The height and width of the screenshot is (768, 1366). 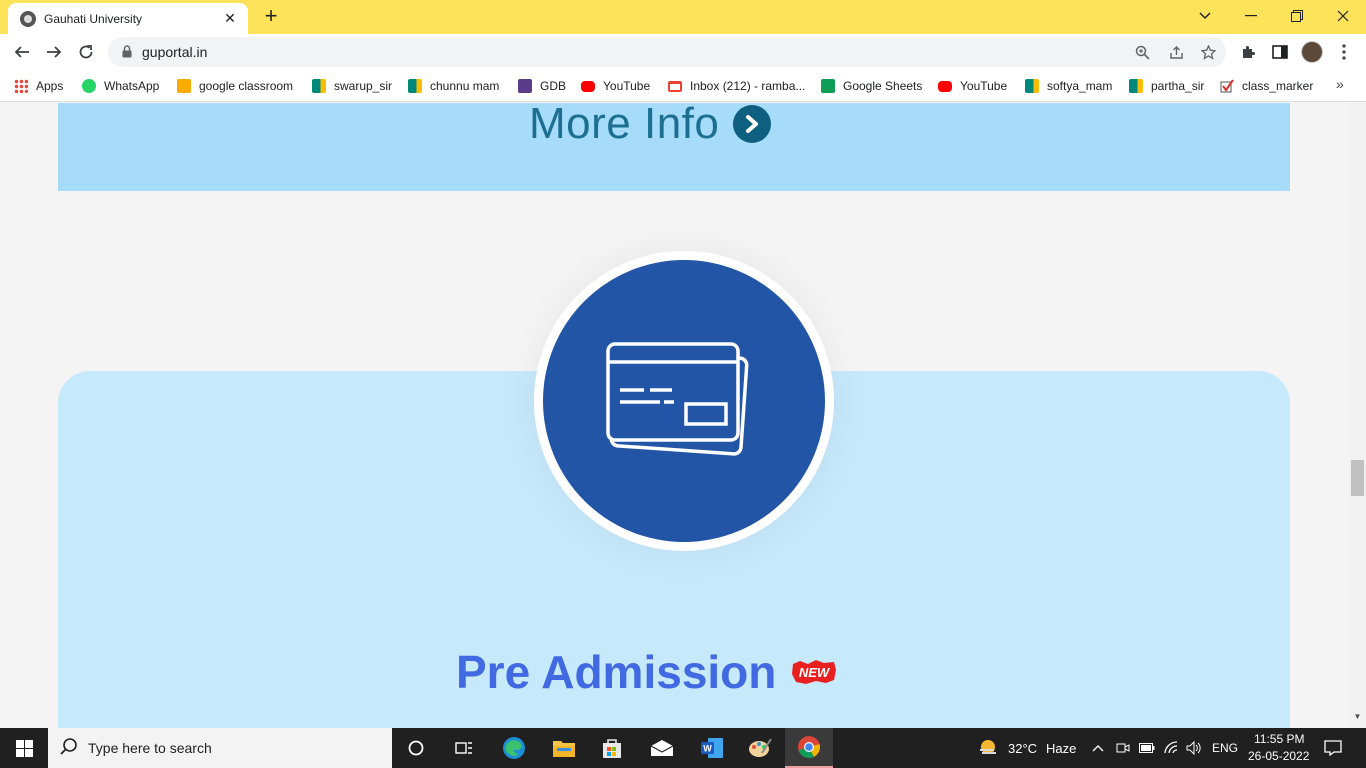 I want to click on clock-date: 26-05-2022, so click(x=1278, y=756).